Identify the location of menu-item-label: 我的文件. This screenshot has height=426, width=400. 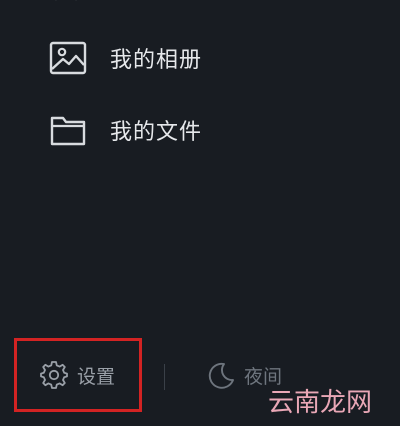
(156, 132).